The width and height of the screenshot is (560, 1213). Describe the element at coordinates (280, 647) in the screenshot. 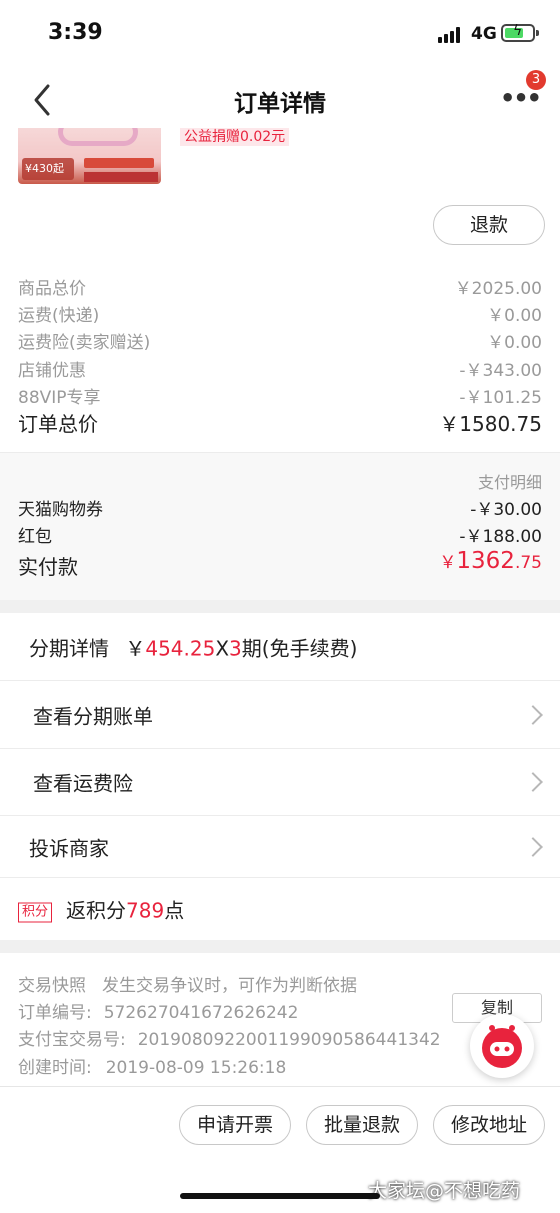

I see `installment-row: 分期详情 ￥454.25X3期(免手续费)` at that location.